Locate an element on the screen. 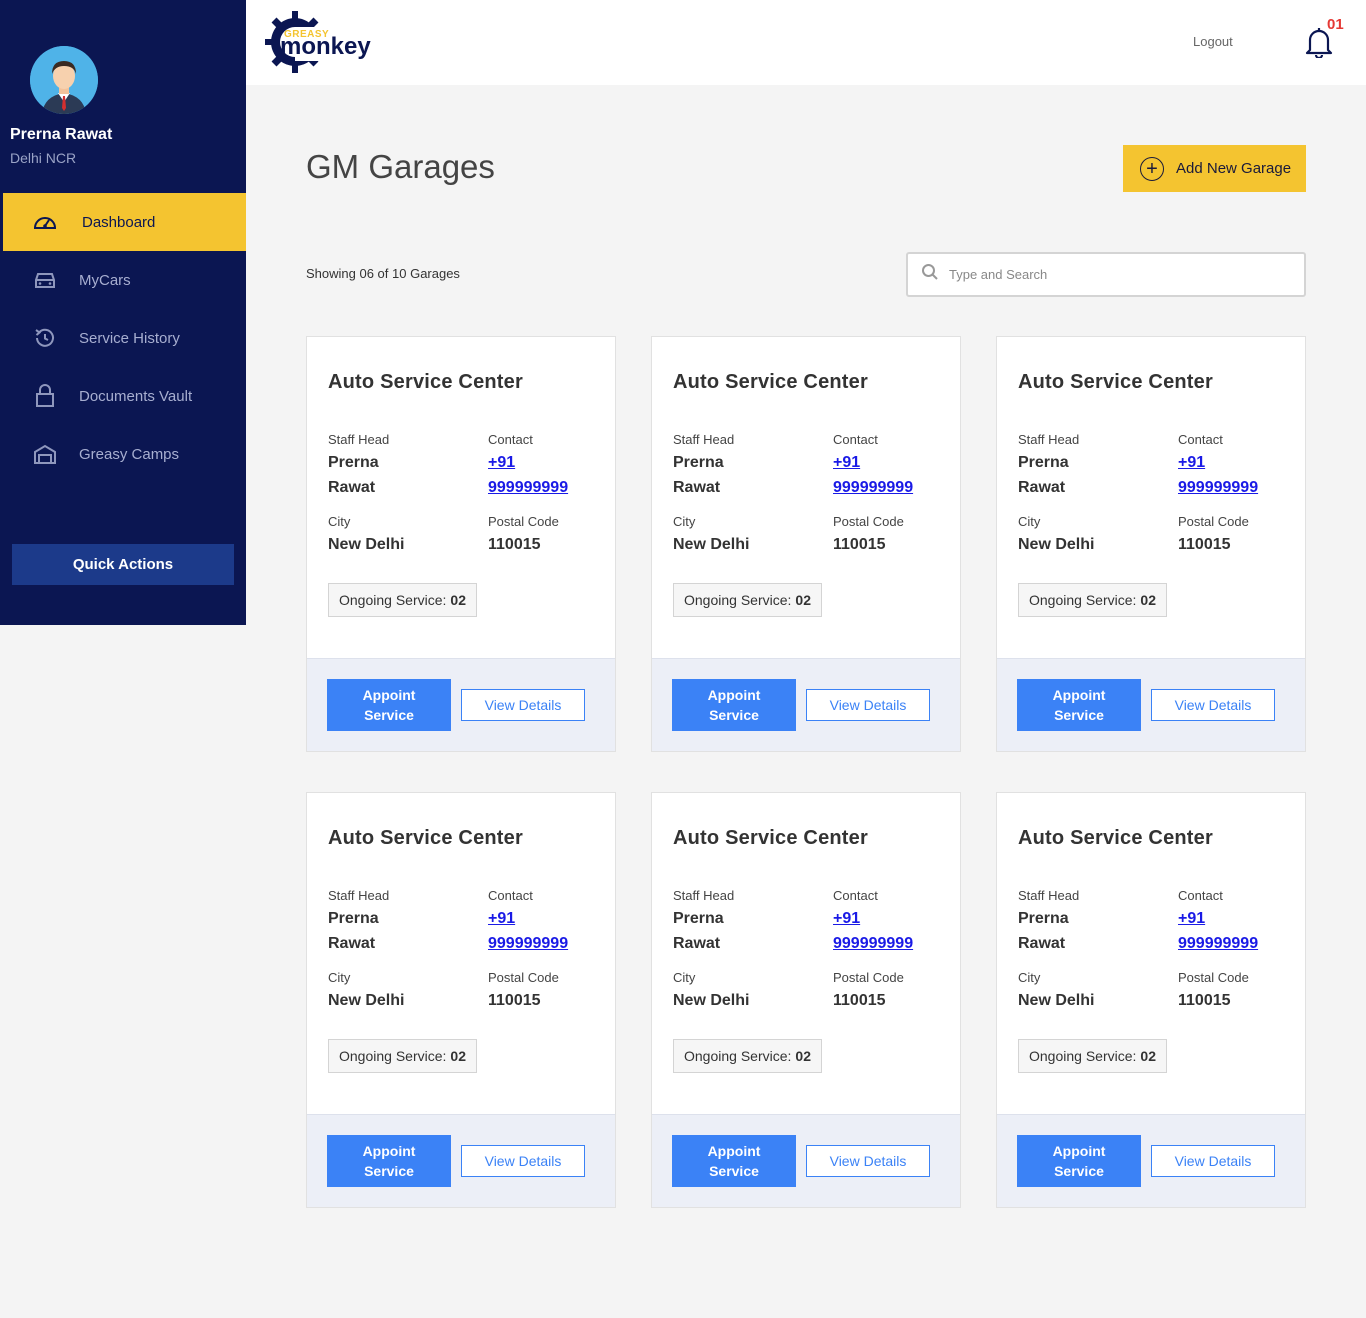 Image resolution: width=1366 pixels, height=1318 pixels. sidebar-item-greasy-camps: Greasy Camps is located at coordinates (124, 454).